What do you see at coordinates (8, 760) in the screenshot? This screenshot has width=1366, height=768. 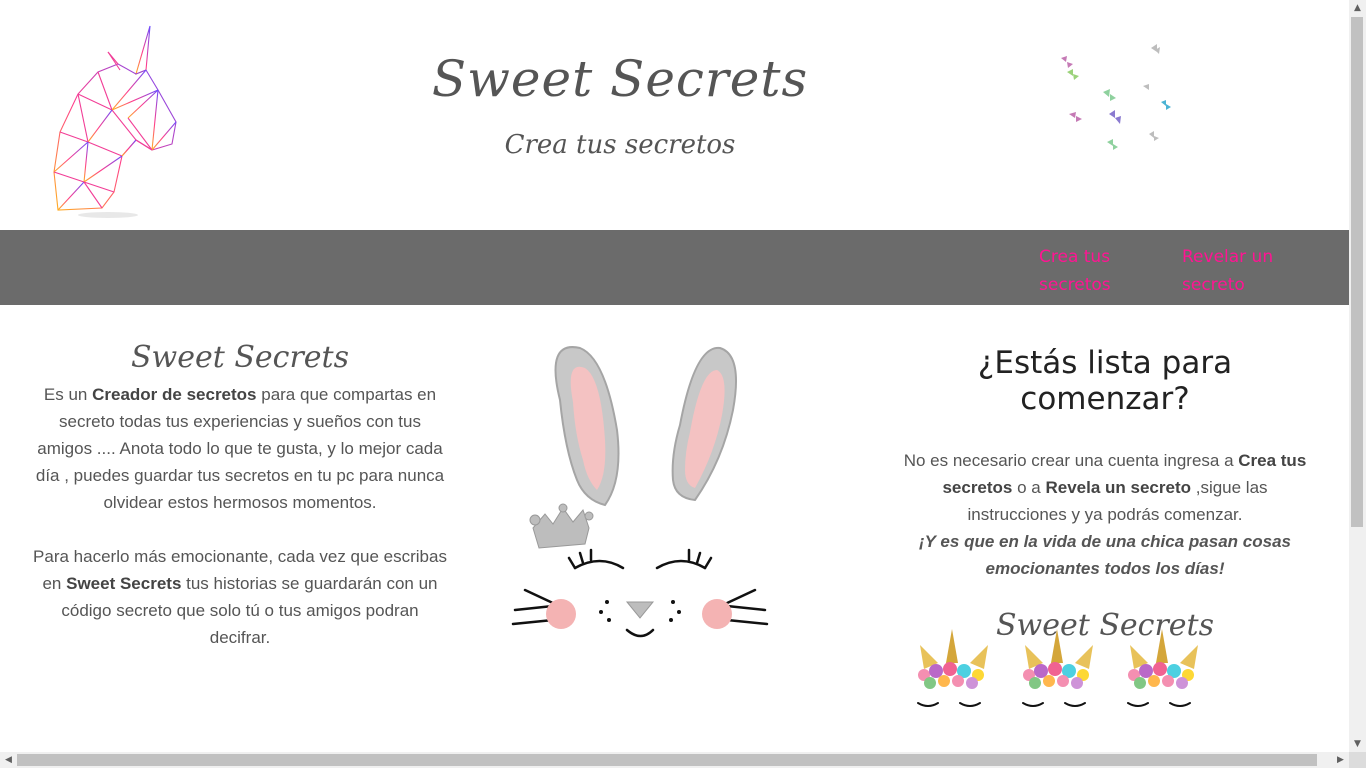 I see `scroll-left-icon: ◀` at bounding box center [8, 760].